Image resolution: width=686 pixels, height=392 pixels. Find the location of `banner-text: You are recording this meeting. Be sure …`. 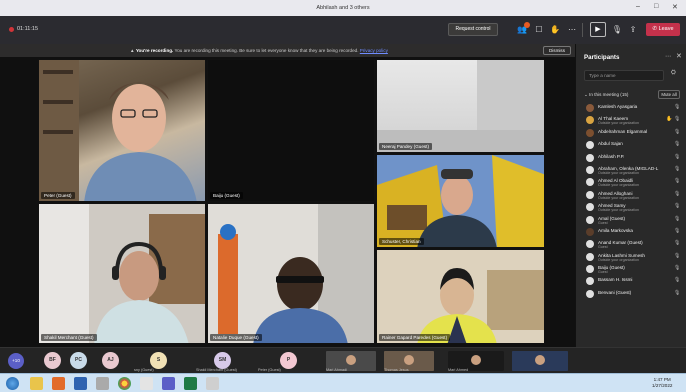

banner-text: You are recording this meeting. Be sure … is located at coordinates (266, 50).